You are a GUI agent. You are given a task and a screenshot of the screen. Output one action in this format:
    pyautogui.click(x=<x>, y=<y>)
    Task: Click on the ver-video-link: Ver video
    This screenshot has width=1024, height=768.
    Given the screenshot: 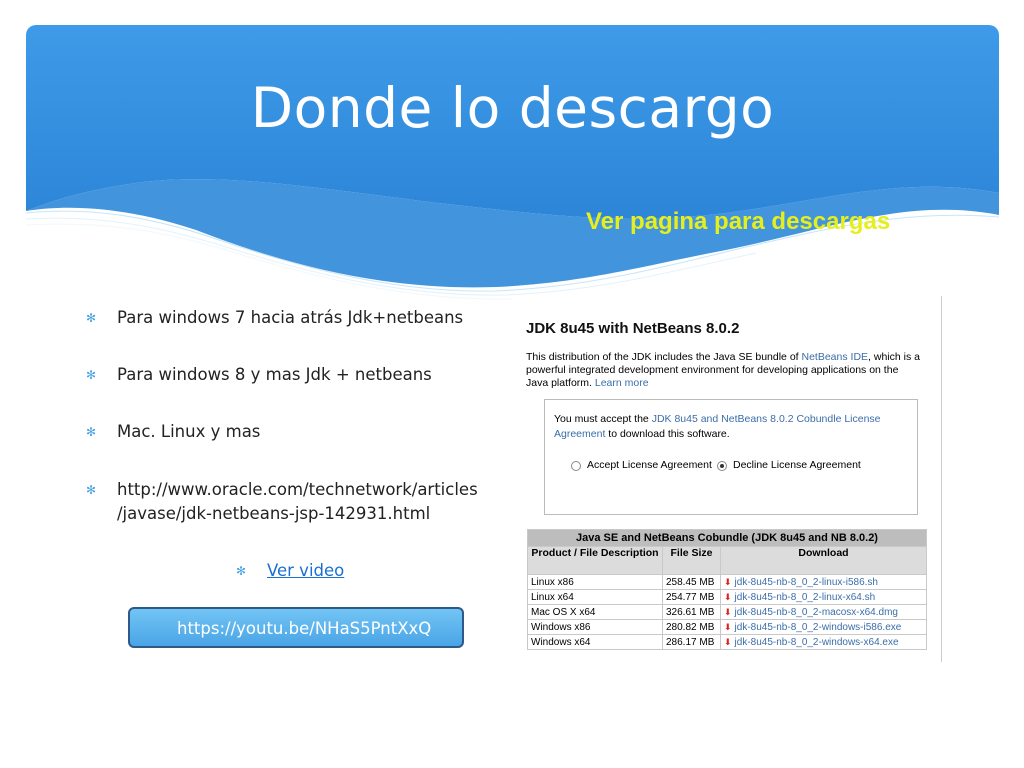 What is the action you would take?
    pyautogui.click(x=305, y=570)
    